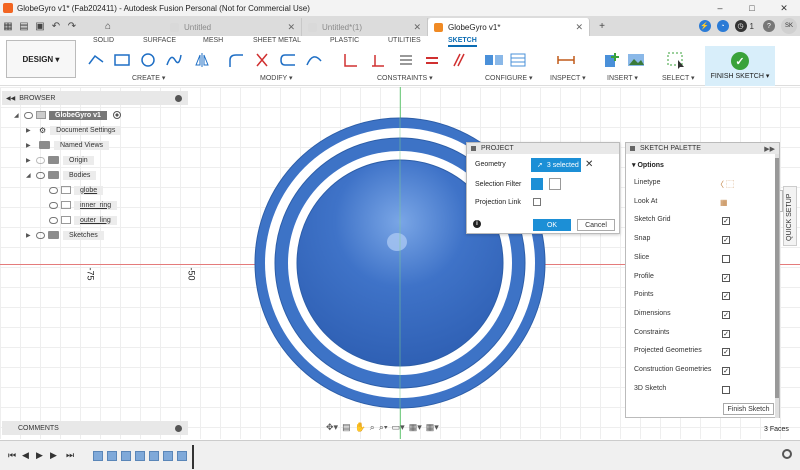  What do you see at coordinates (752, 8) in the screenshot?
I see `maximize-button: □` at bounding box center [752, 8].